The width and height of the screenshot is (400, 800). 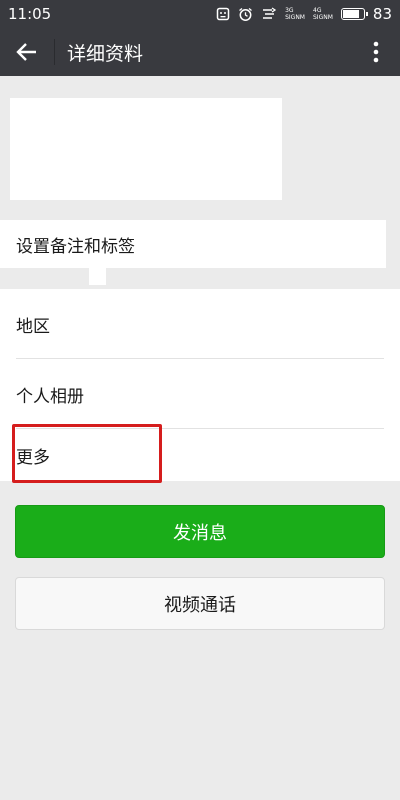 I want to click on arrow-left-icon, so click(x=26, y=52).